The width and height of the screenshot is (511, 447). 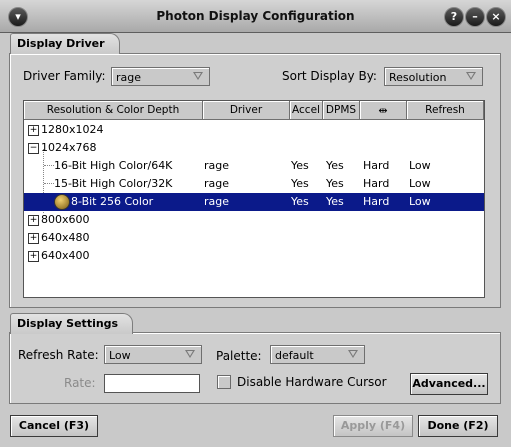 What do you see at coordinates (239, 356) in the screenshot?
I see `palette-label: Palette:` at bounding box center [239, 356].